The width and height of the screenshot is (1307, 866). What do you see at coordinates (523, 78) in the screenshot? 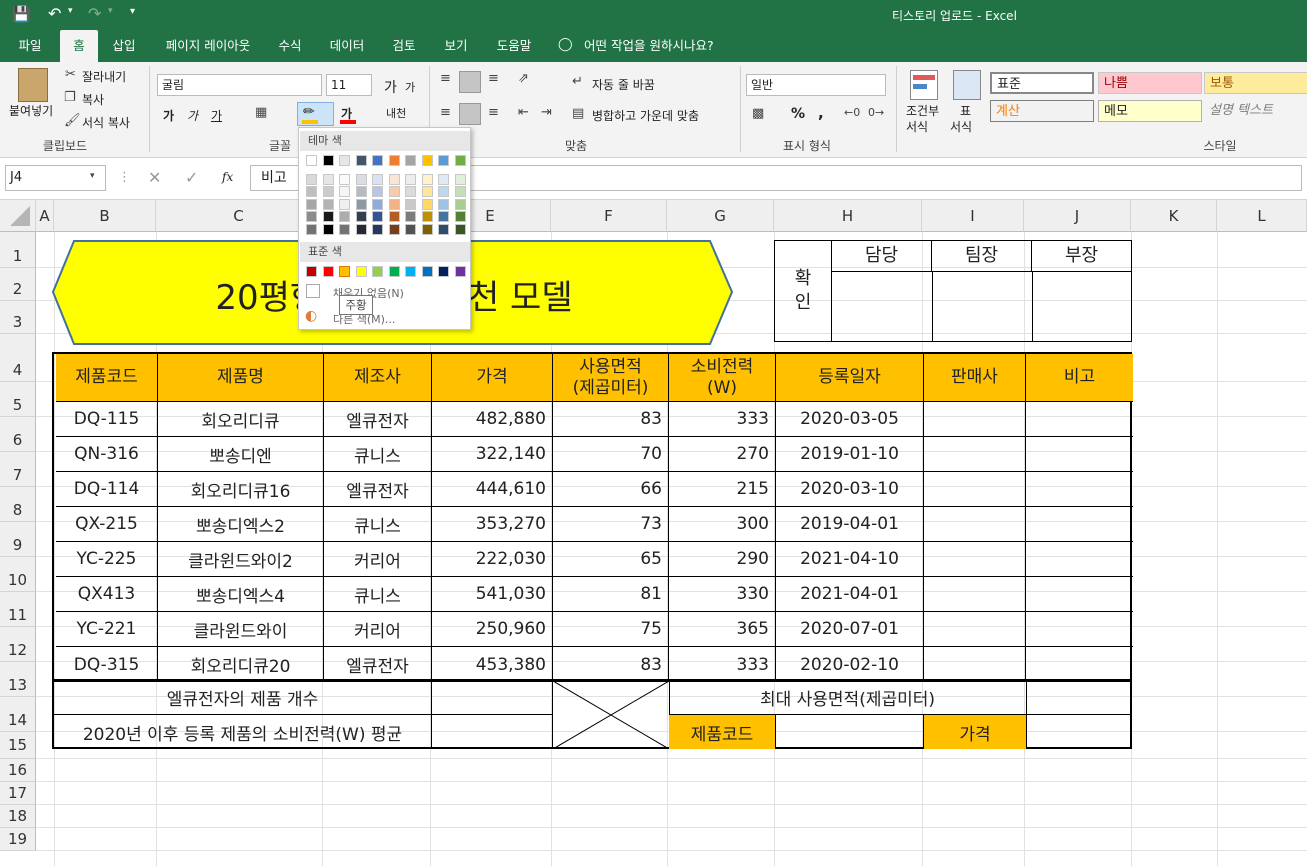
I see `orientation-icon: ⇗` at bounding box center [523, 78].